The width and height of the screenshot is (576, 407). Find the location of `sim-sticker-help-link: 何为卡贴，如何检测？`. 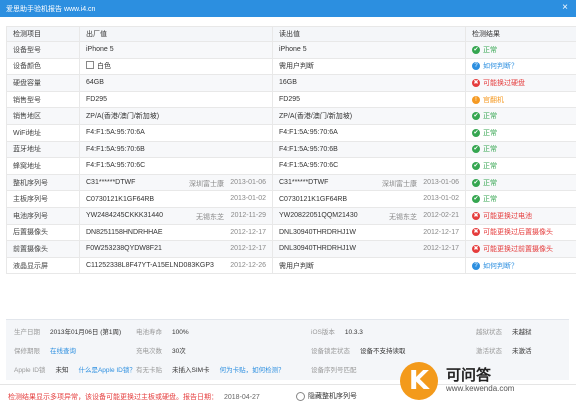

sim-sticker-help-link: 何为卡贴，如何检测？ is located at coordinates (252, 370).